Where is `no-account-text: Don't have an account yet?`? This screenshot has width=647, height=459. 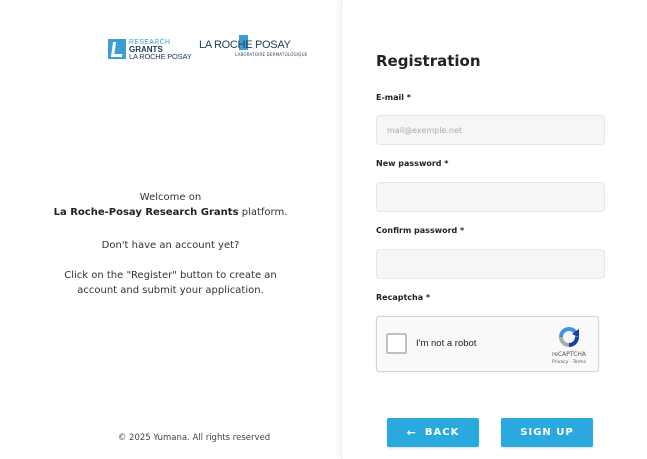 no-account-text: Don't have an account yet? is located at coordinates (170, 245).